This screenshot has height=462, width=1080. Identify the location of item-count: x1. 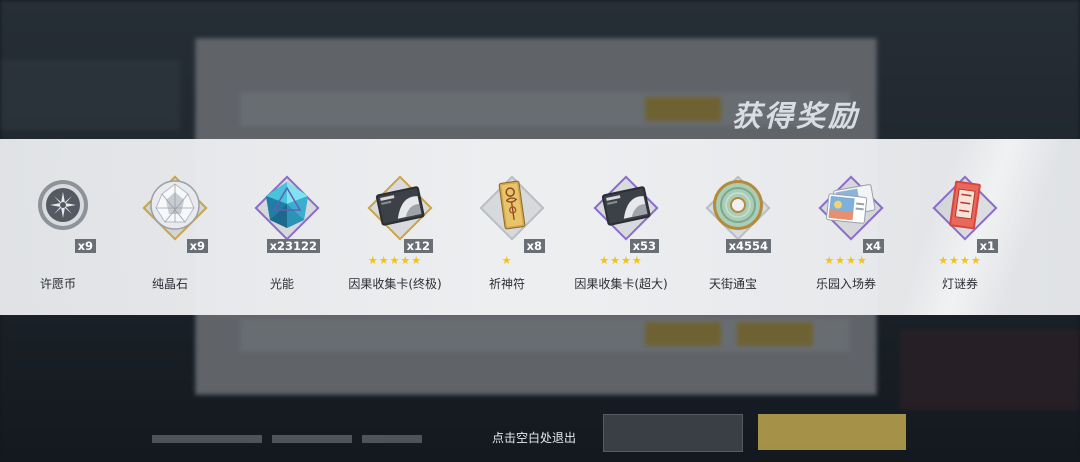
(987, 246).